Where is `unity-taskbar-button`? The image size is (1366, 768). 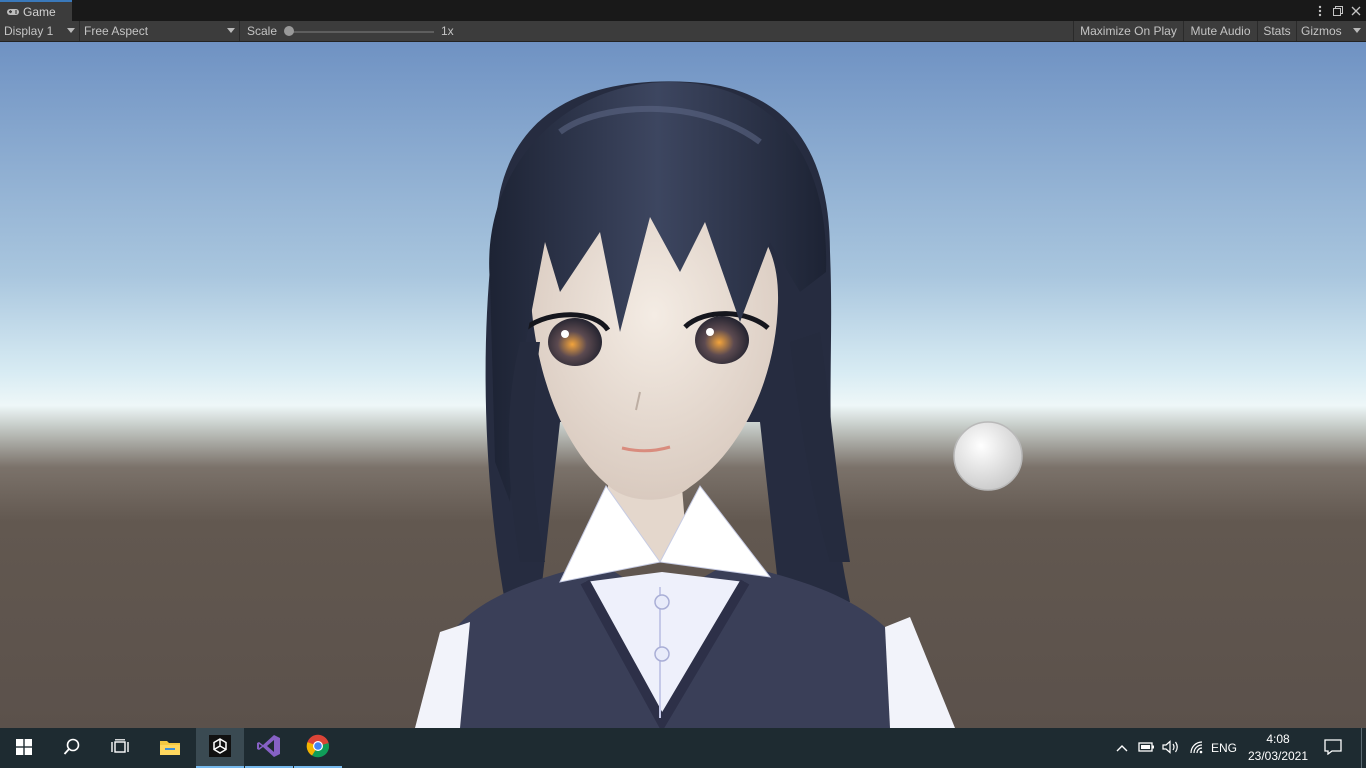
unity-taskbar-button is located at coordinates (220, 748).